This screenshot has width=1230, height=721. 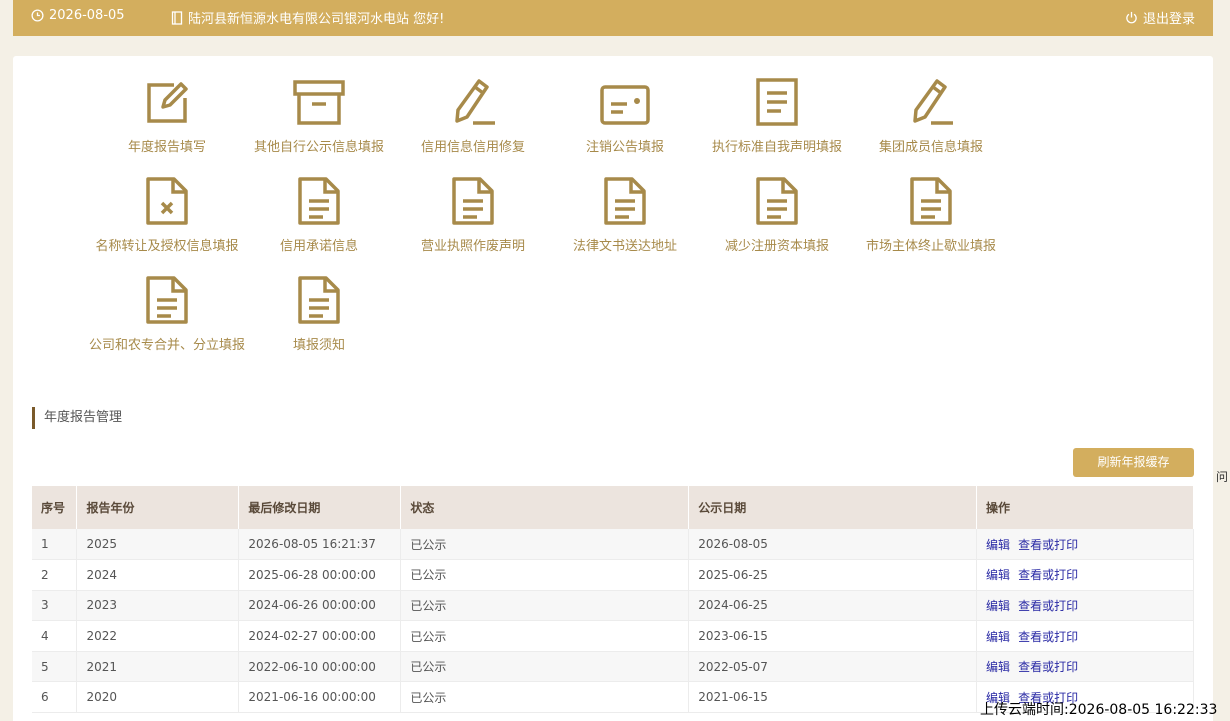 What do you see at coordinates (613, 18) in the screenshot?
I see `top-bar: 2026-08-05 陆河县新恒源水电有限公司银河水电站 您好! 退出登录` at bounding box center [613, 18].